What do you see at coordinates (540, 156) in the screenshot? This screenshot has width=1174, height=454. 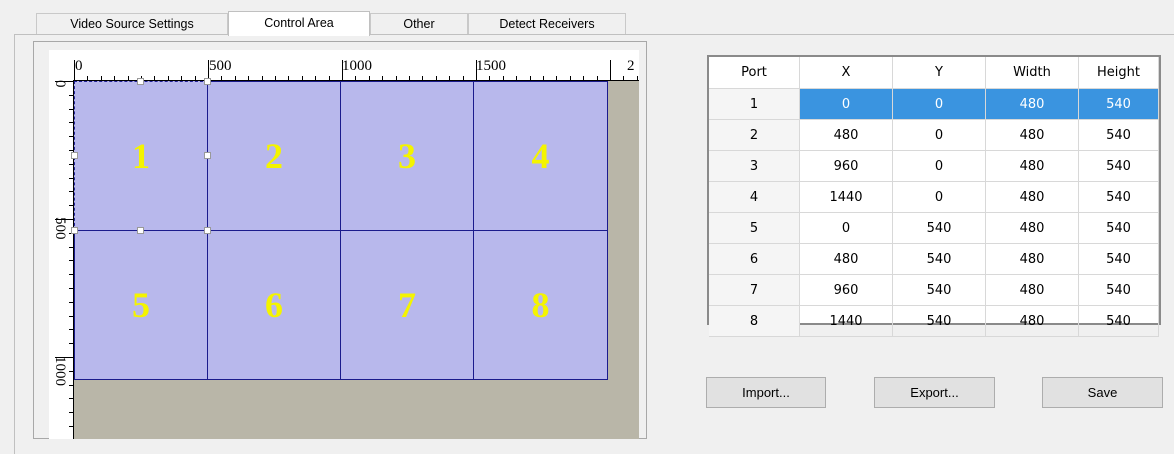 I see `screen-4: 4` at bounding box center [540, 156].